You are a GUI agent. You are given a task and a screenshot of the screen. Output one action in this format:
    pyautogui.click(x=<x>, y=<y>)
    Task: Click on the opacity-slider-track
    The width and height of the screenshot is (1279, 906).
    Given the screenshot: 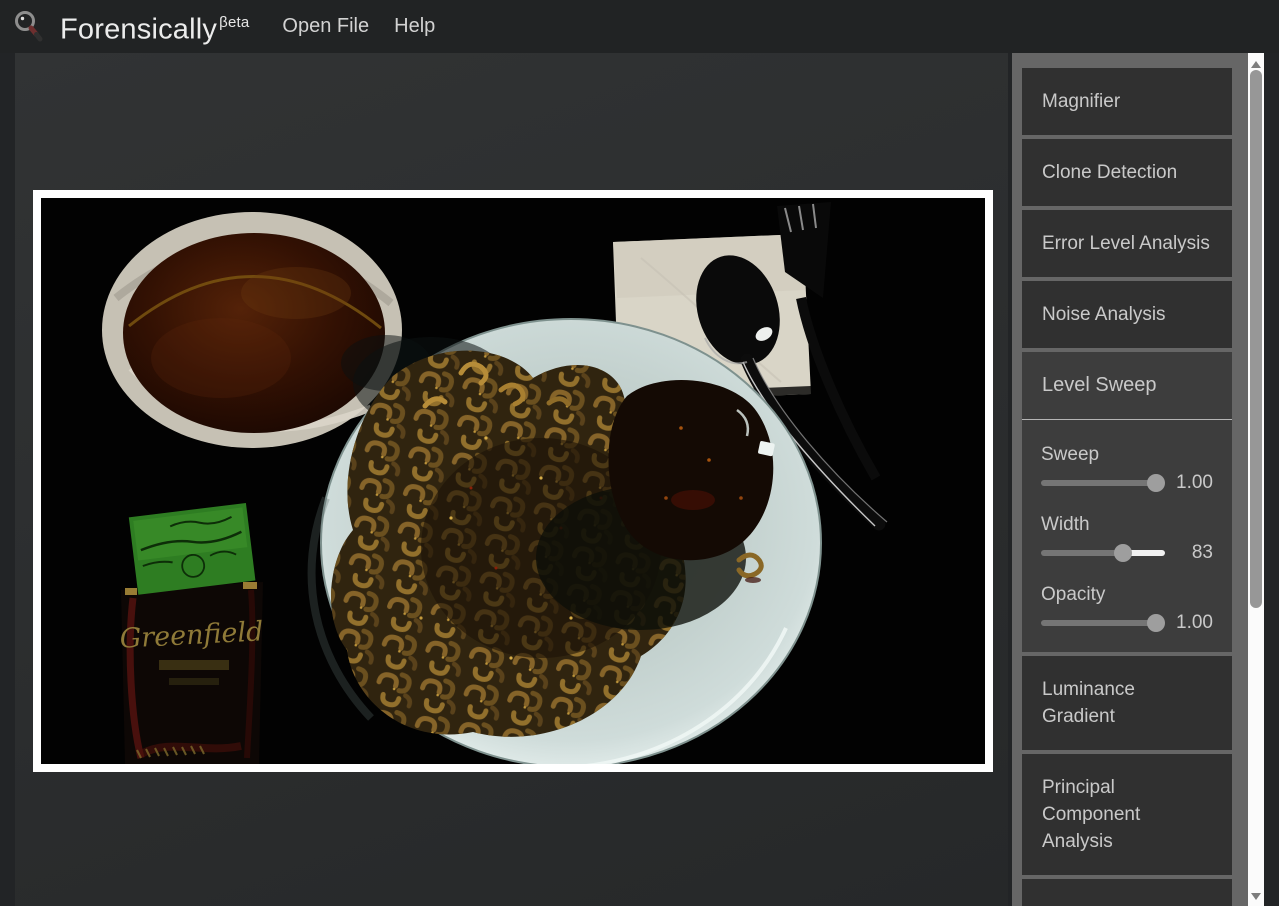 What is the action you would take?
    pyautogui.click(x=1103, y=623)
    